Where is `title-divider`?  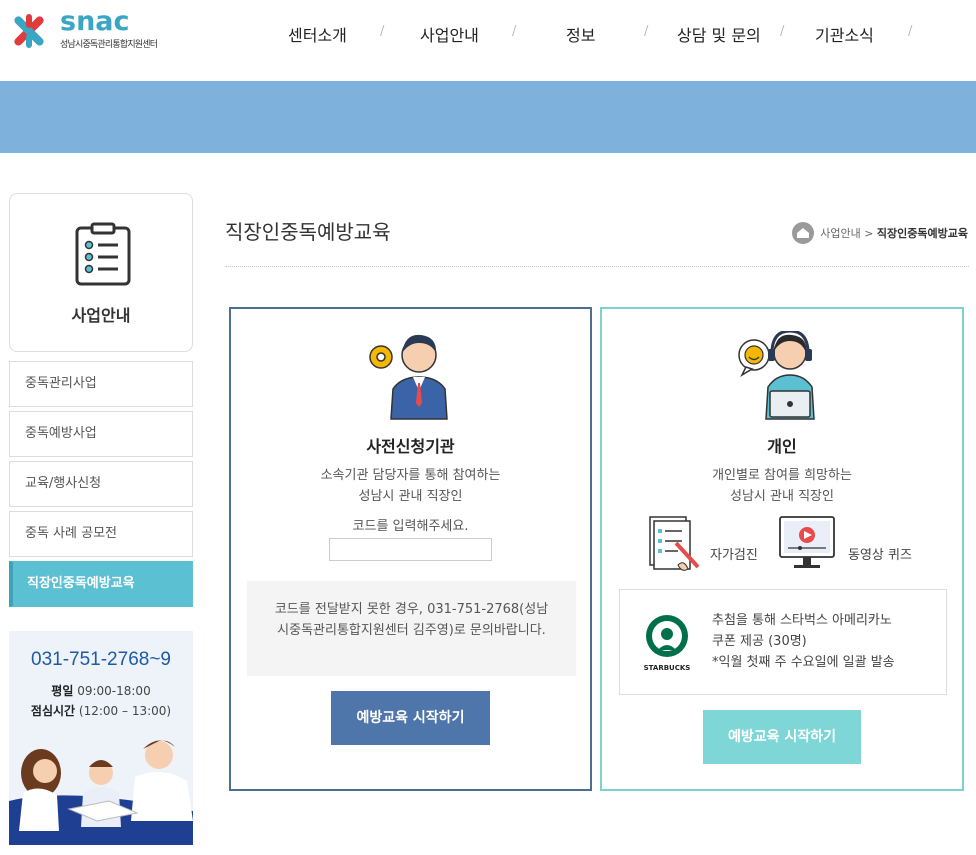 title-divider is located at coordinates (597, 266).